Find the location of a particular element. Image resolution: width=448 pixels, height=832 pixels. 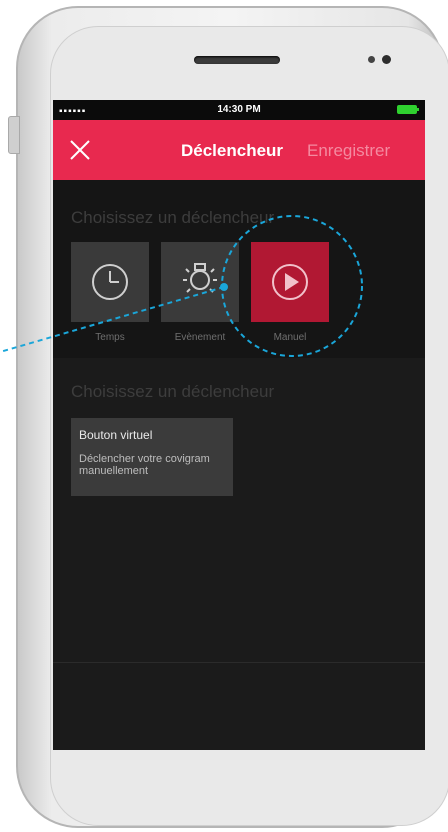

card-title: Bouton virtuel is located at coordinates (116, 435).